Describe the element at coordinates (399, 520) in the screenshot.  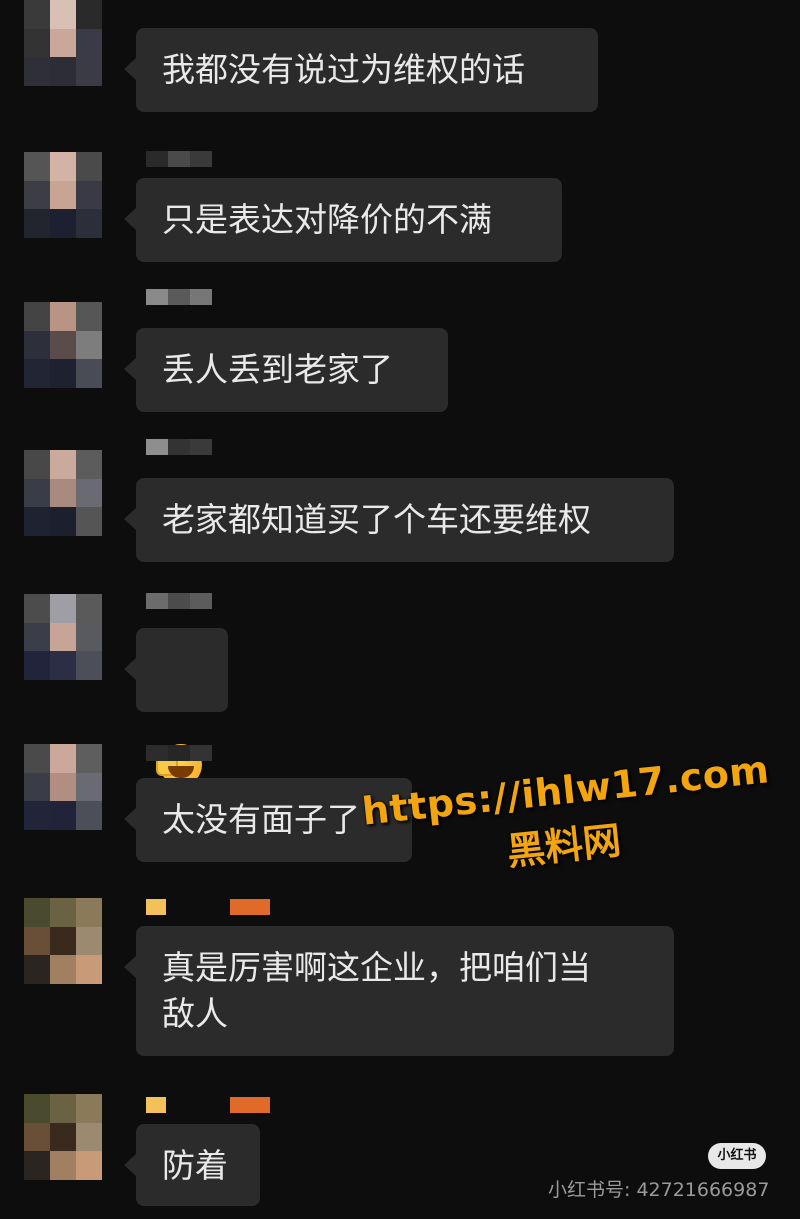
I see `message-bubble: 老家都知道买了个车还要维权` at that location.